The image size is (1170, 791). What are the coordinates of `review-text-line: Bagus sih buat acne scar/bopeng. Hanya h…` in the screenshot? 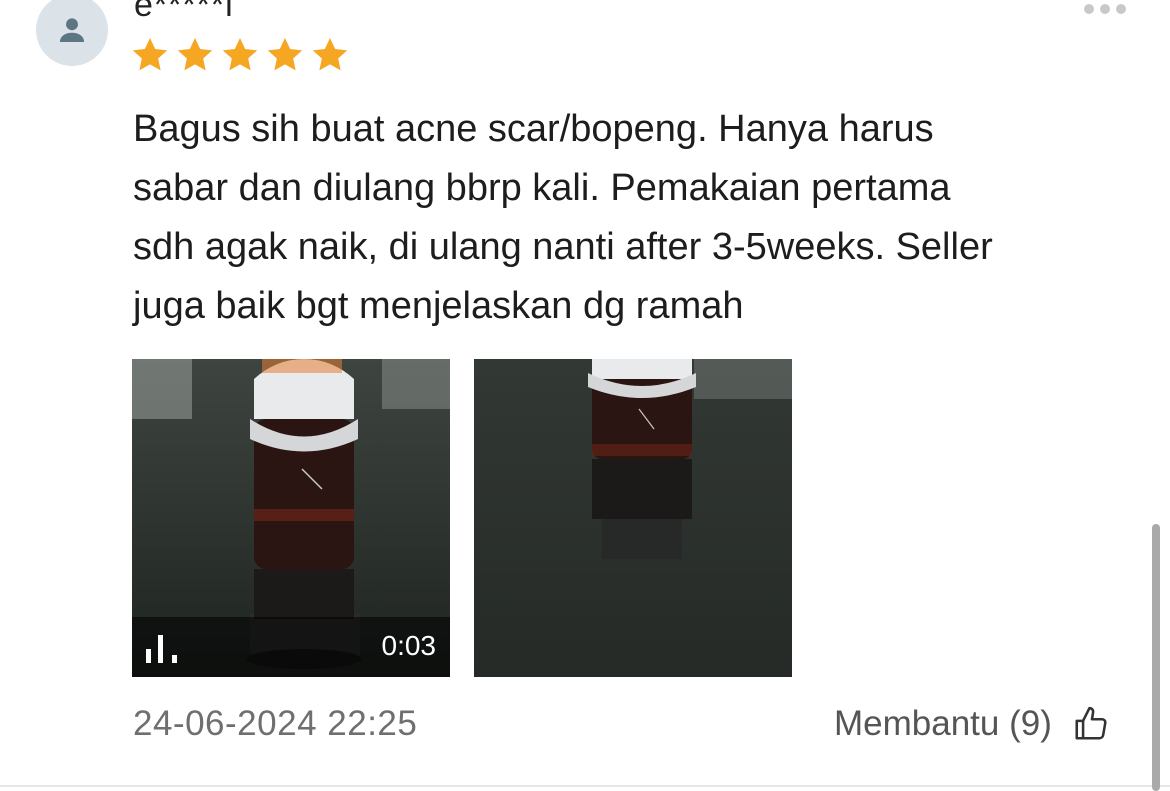 It's located at (533, 129).